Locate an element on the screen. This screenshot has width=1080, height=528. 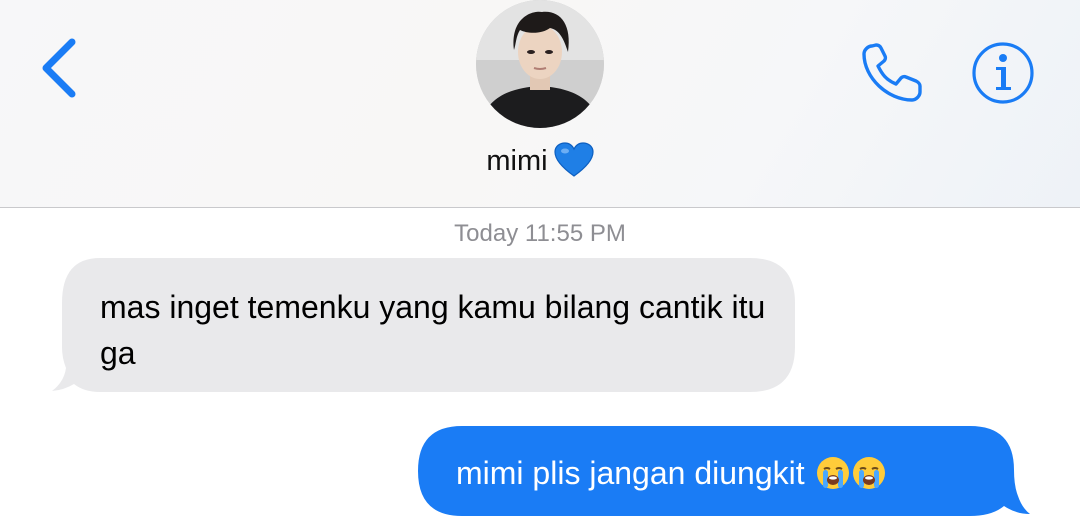
chevron-left-icon is located at coordinates (59, 68).